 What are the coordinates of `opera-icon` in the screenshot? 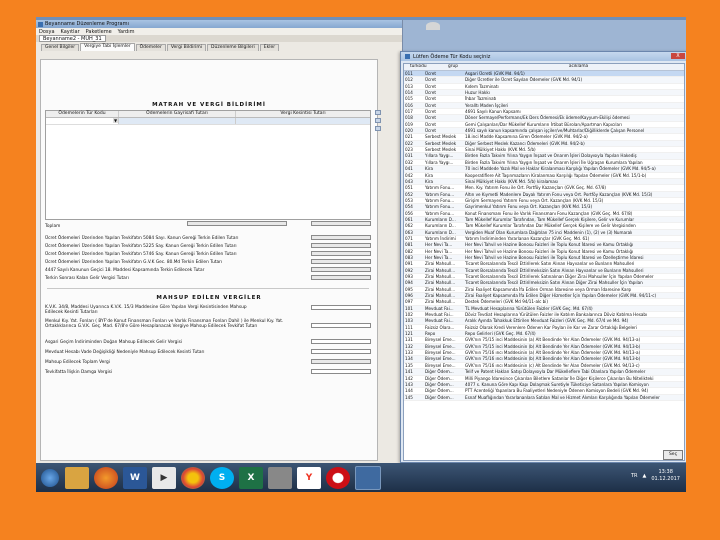 It's located at (338, 477).